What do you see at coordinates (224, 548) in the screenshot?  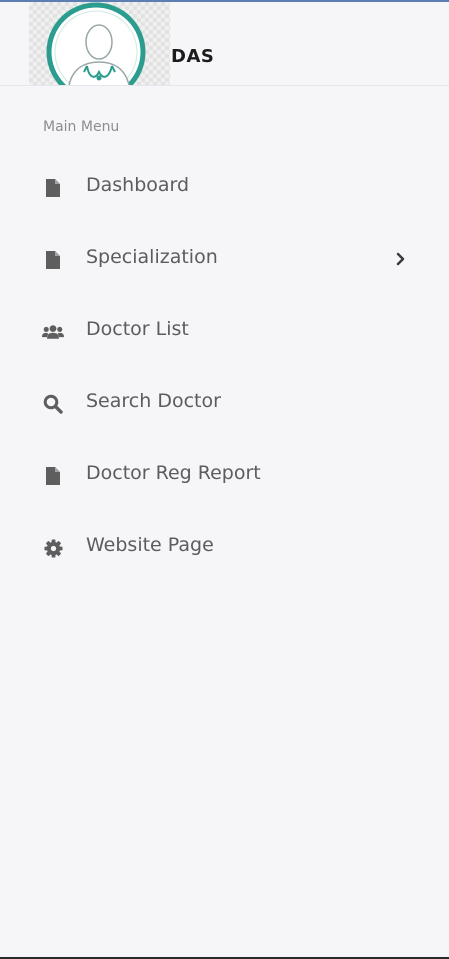 I see `sidebar-item-website-page: Website Page` at bounding box center [224, 548].